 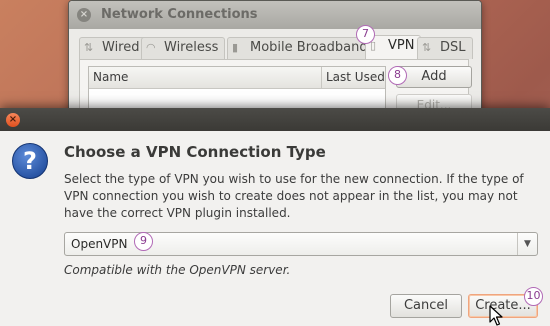 What do you see at coordinates (237, 78) in the screenshot?
I see `list-header: Name Last Used` at bounding box center [237, 78].